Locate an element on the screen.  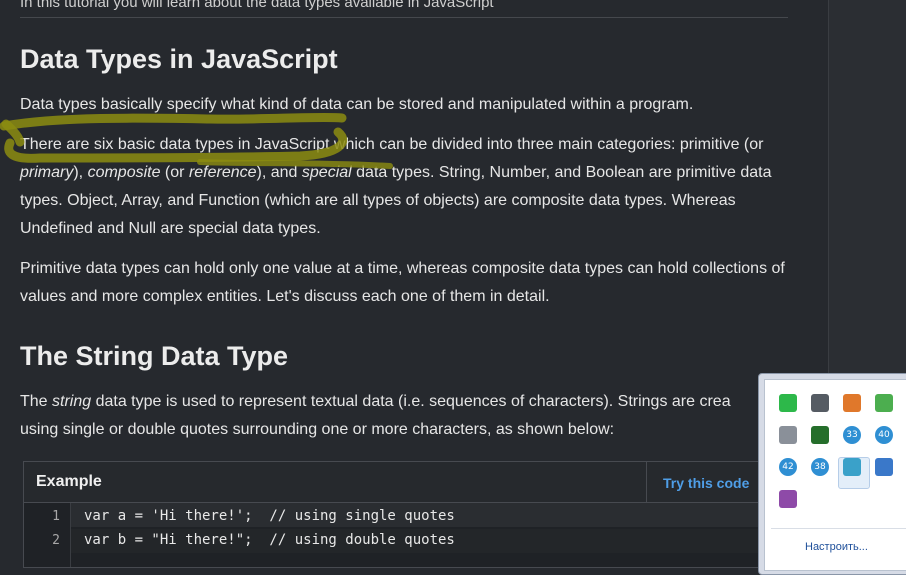
example-title: Example is located at coordinates (69, 481).